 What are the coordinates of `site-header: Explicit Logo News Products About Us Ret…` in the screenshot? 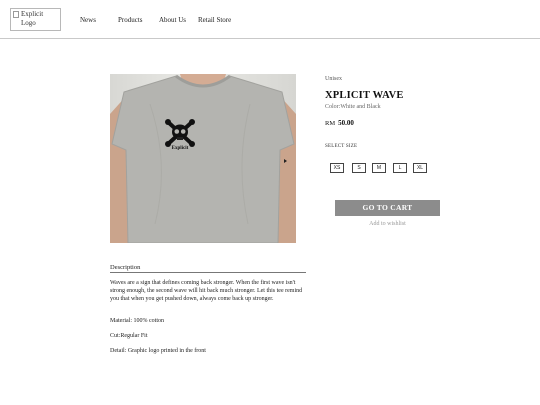 It's located at (270, 19).